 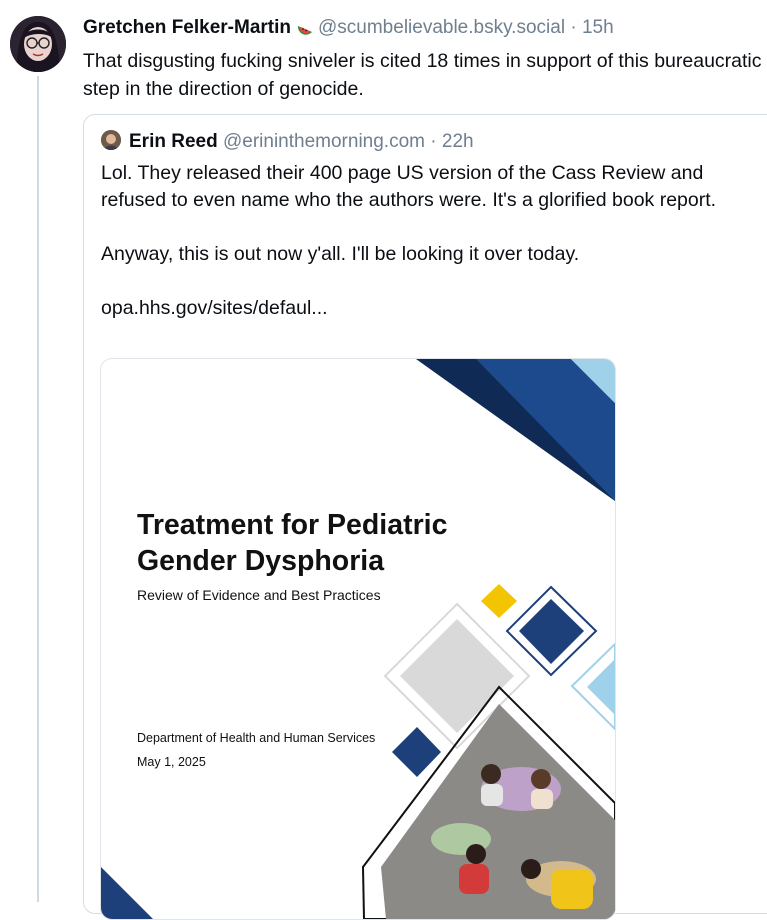 What do you see at coordinates (598, 27) in the screenshot?
I see `timestamp: 15h` at bounding box center [598, 27].